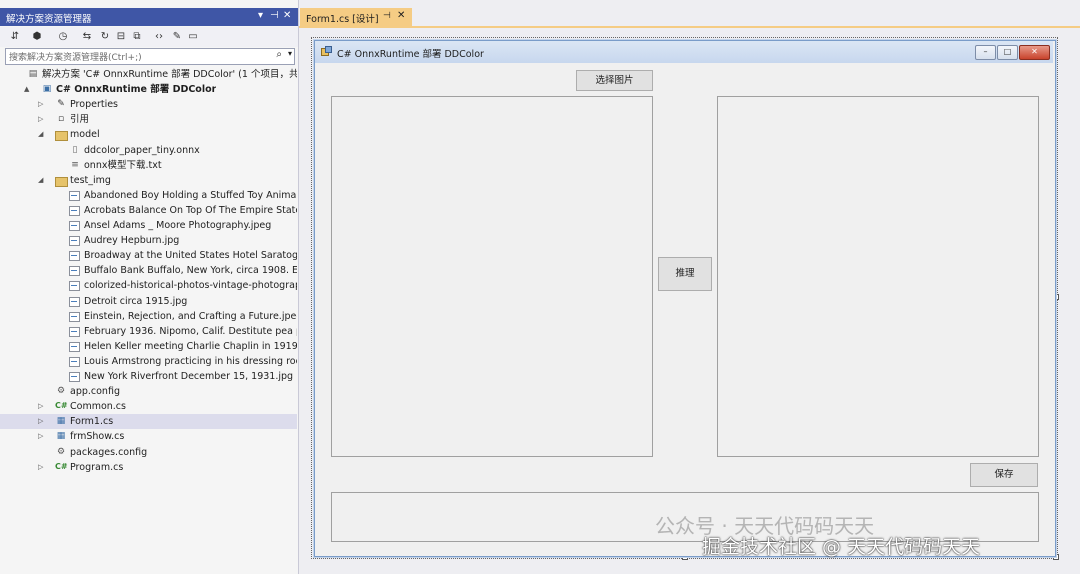  Describe the element at coordinates (326, 51) in the screenshot. I see `app-icon` at that location.